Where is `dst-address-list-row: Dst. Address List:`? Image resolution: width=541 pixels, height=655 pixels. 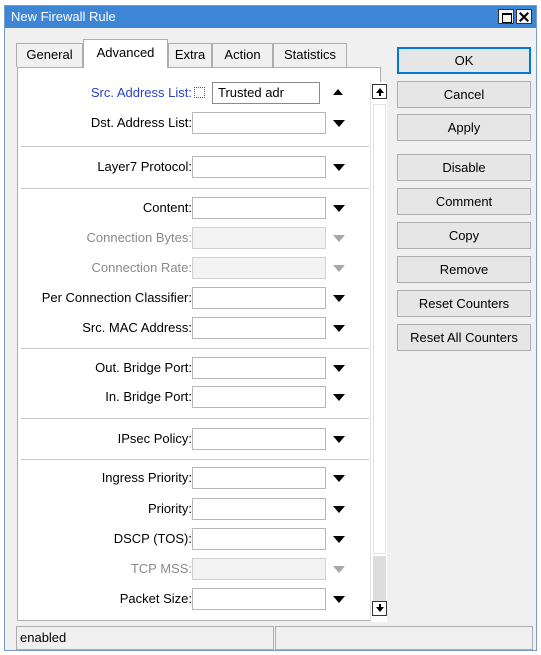
dst-address-list-row: Dst. Address List: is located at coordinates (193, 123).